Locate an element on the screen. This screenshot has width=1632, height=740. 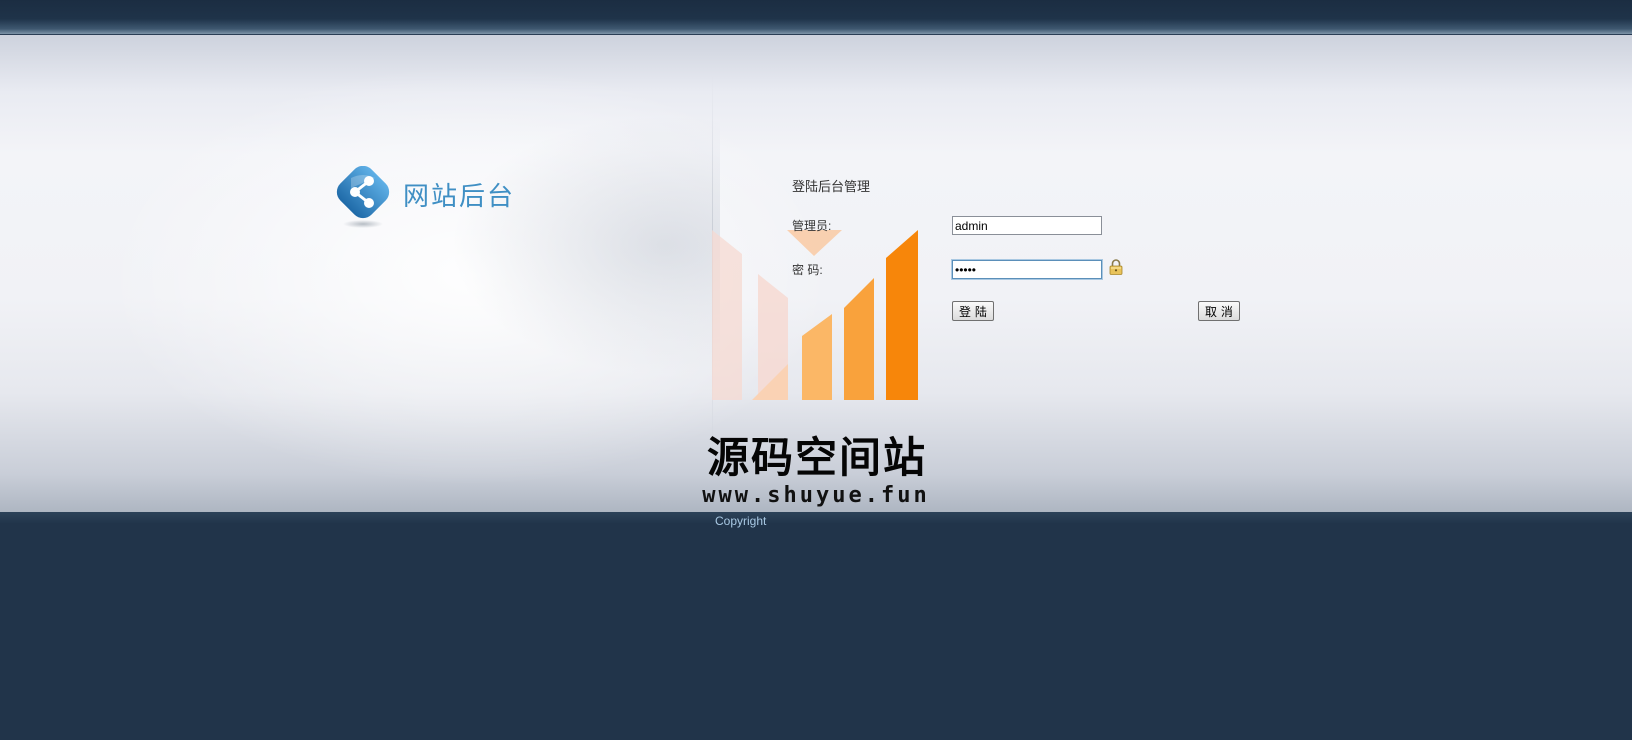
logo-text: 网站后台 is located at coordinates (459, 197).